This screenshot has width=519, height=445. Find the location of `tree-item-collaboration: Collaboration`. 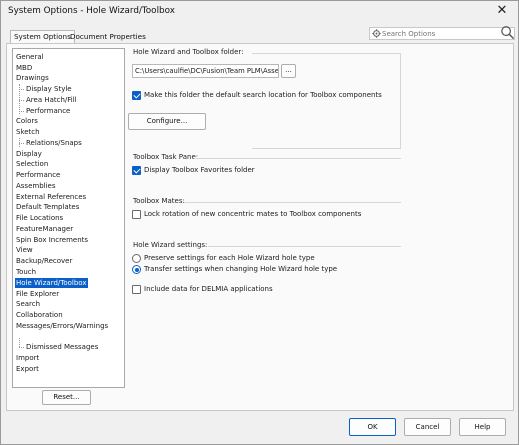

tree-item-collaboration: Collaboration is located at coordinates (39, 315).